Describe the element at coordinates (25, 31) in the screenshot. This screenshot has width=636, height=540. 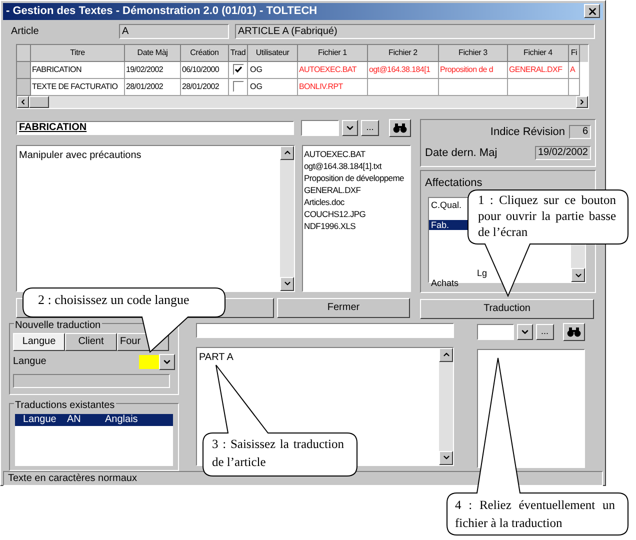
I see `article-label: Article` at that location.